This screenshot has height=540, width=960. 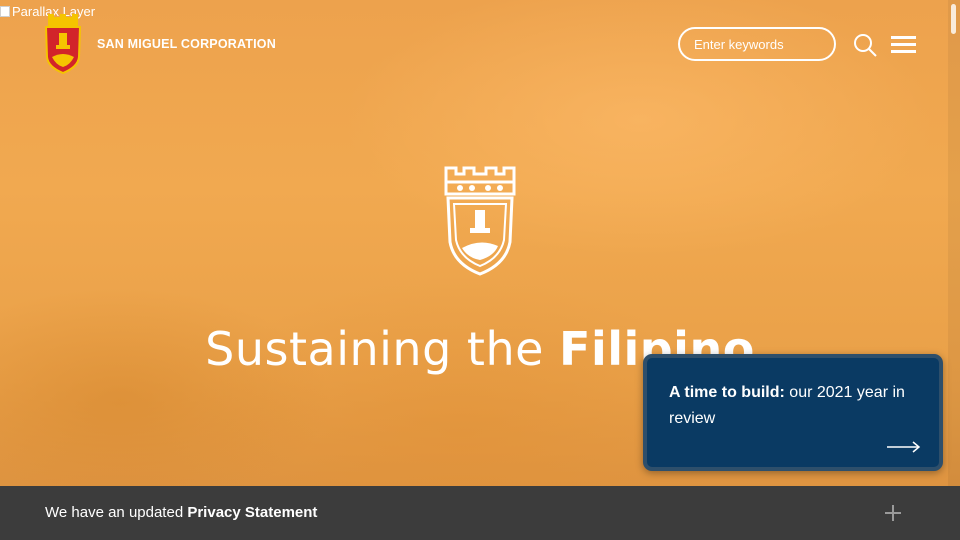 What do you see at coordinates (727, 392) in the screenshot?
I see `promo-bold: A time to build:` at bounding box center [727, 392].